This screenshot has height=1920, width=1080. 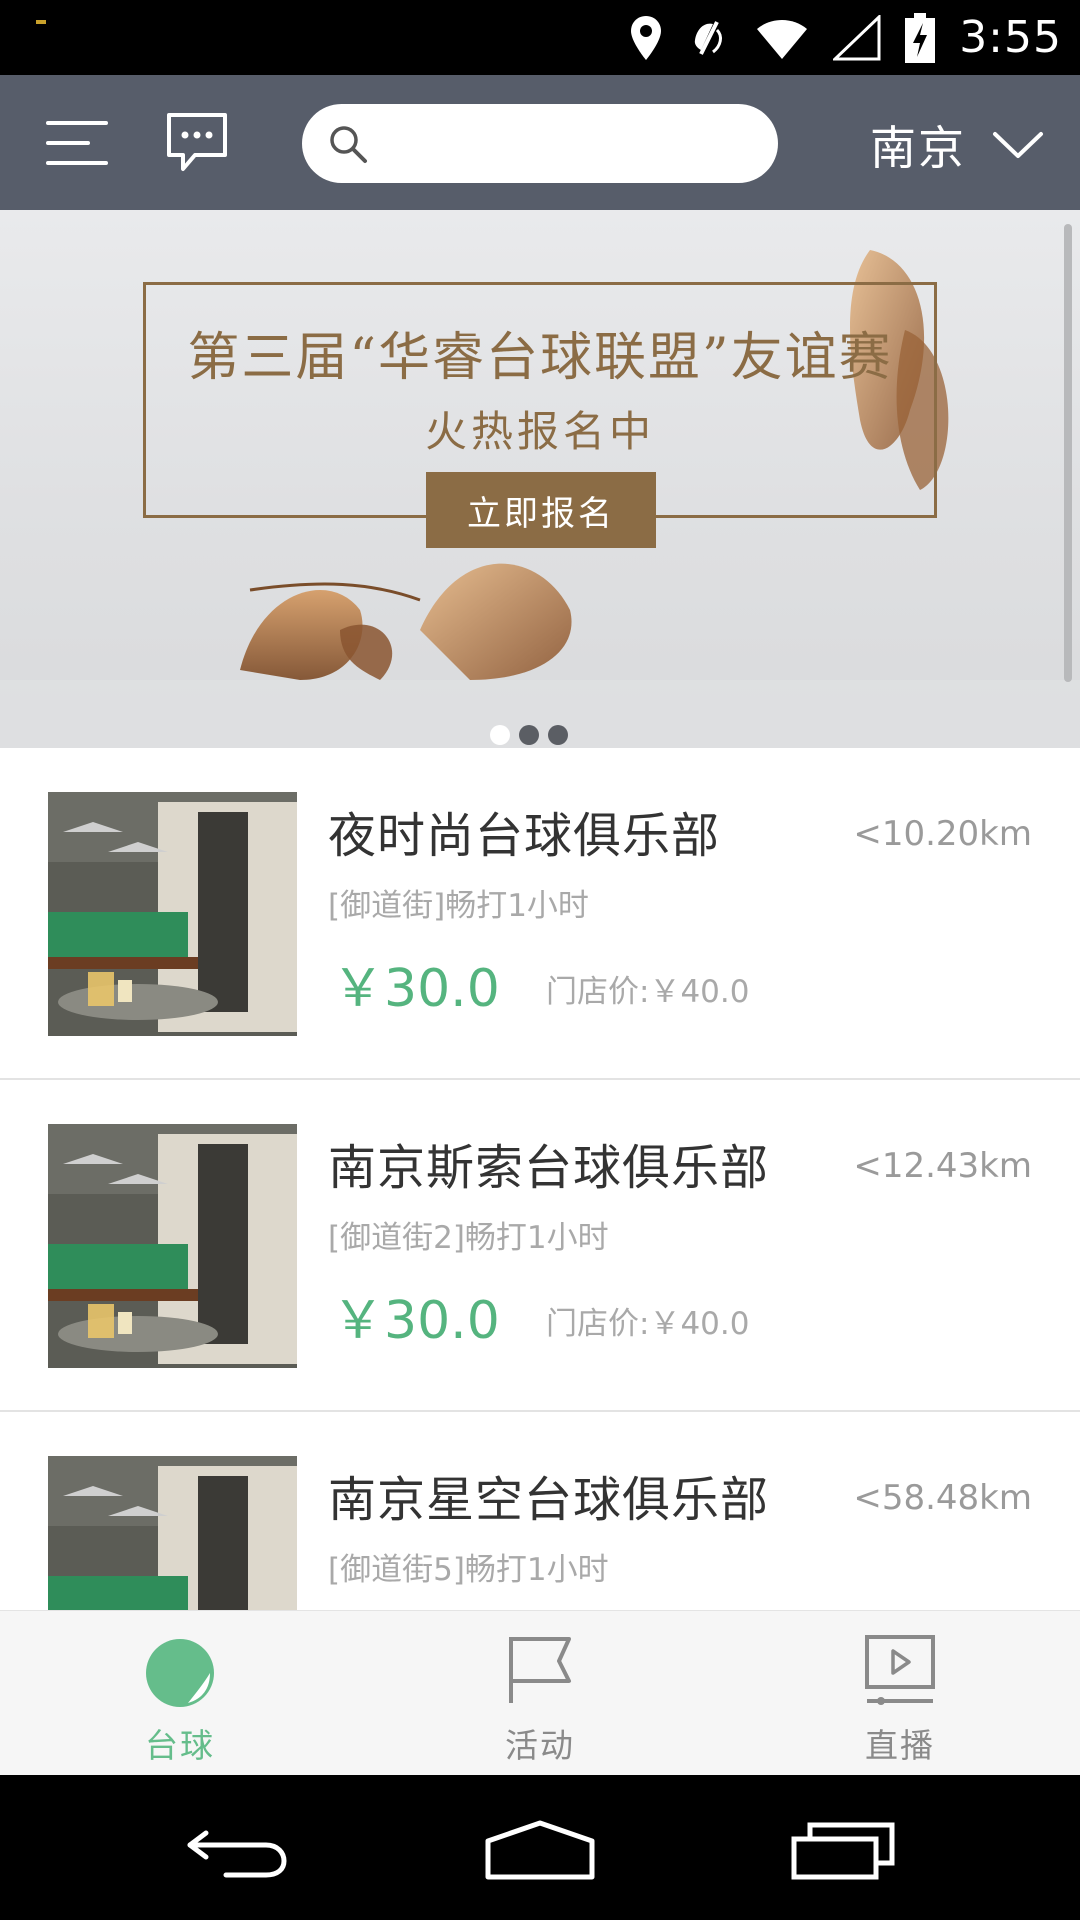 What do you see at coordinates (468, 1570) in the screenshot?
I see `club-description: [御道街5]畅打1小时` at bounding box center [468, 1570].